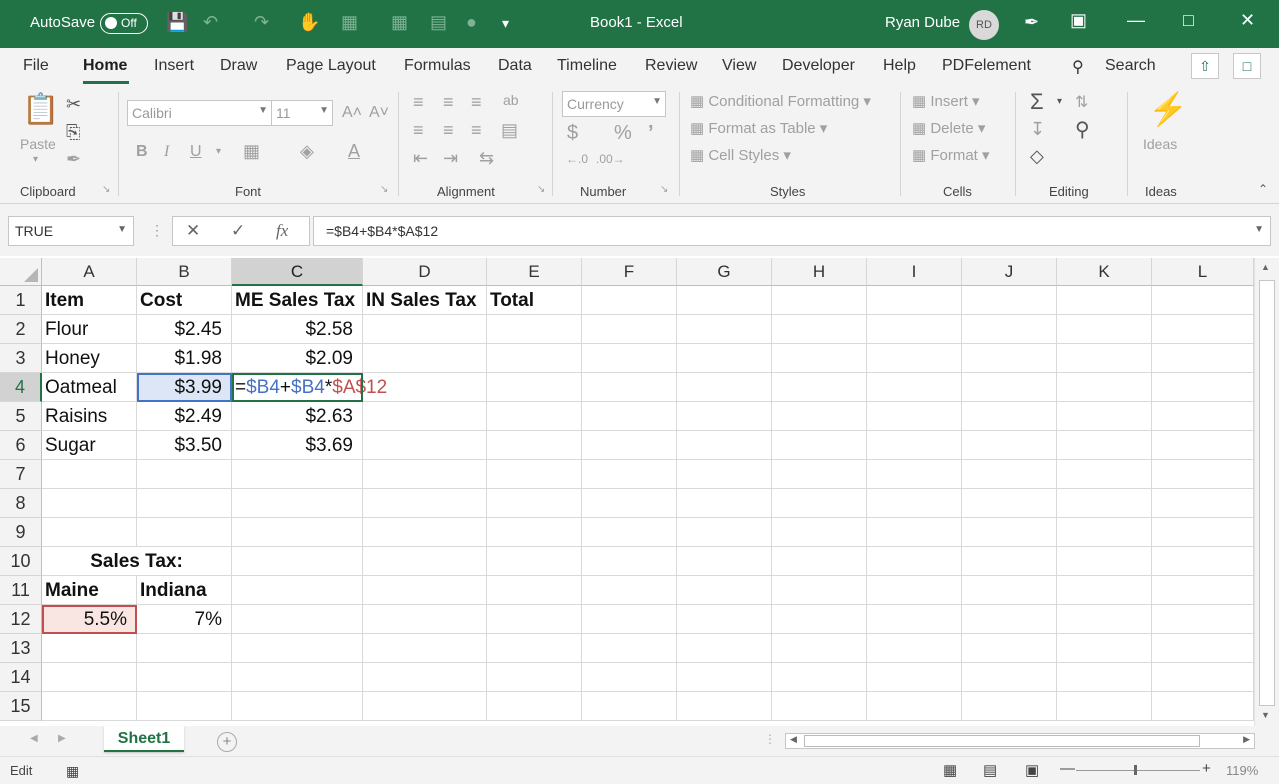  I want to click on cell-b3: $1.98, so click(184, 358).